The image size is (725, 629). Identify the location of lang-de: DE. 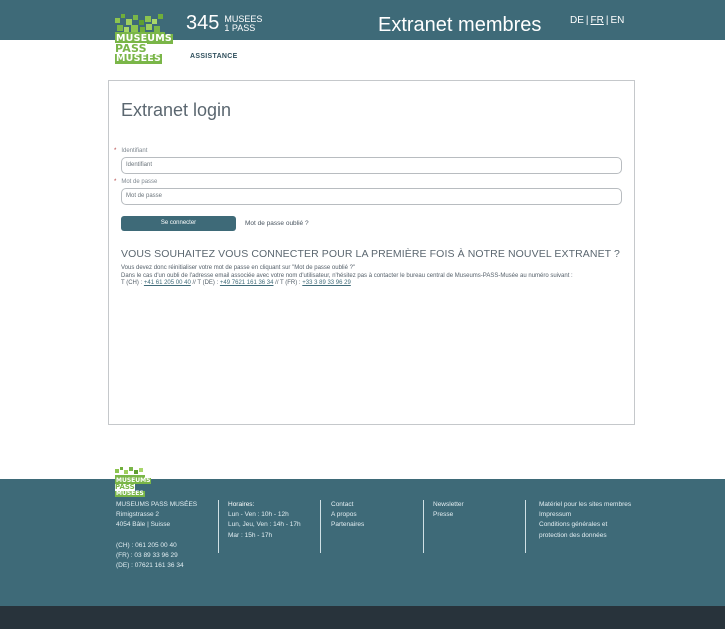
(577, 20).